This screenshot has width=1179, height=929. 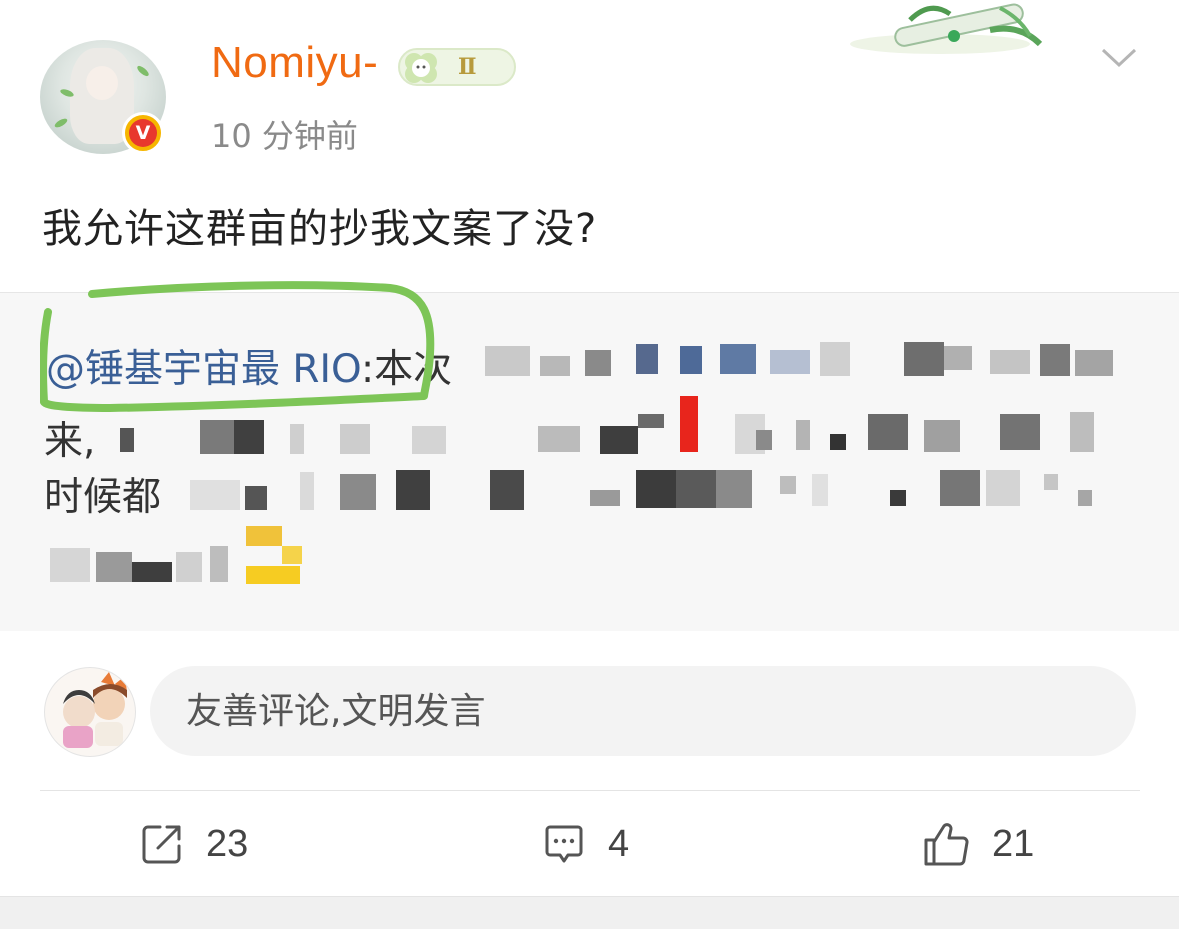 I want to click on comment-count: 4, so click(x=619, y=843).